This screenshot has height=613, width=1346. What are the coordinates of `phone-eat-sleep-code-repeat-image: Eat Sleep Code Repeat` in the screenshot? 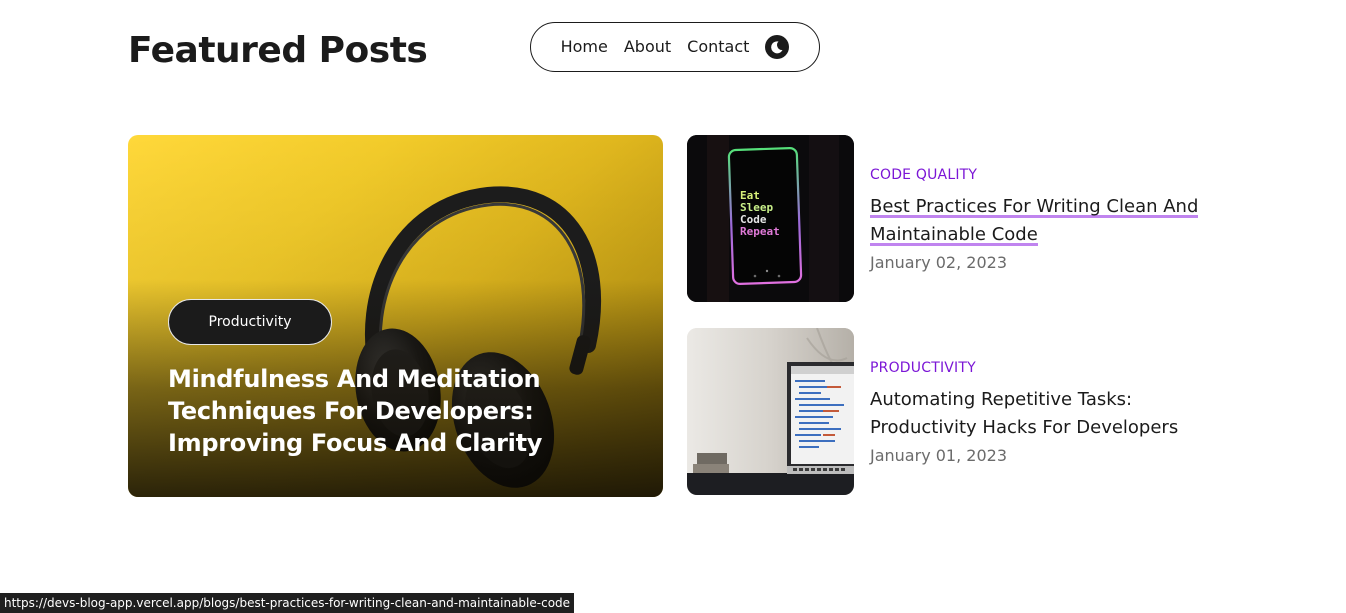 It's located at (770, 218).